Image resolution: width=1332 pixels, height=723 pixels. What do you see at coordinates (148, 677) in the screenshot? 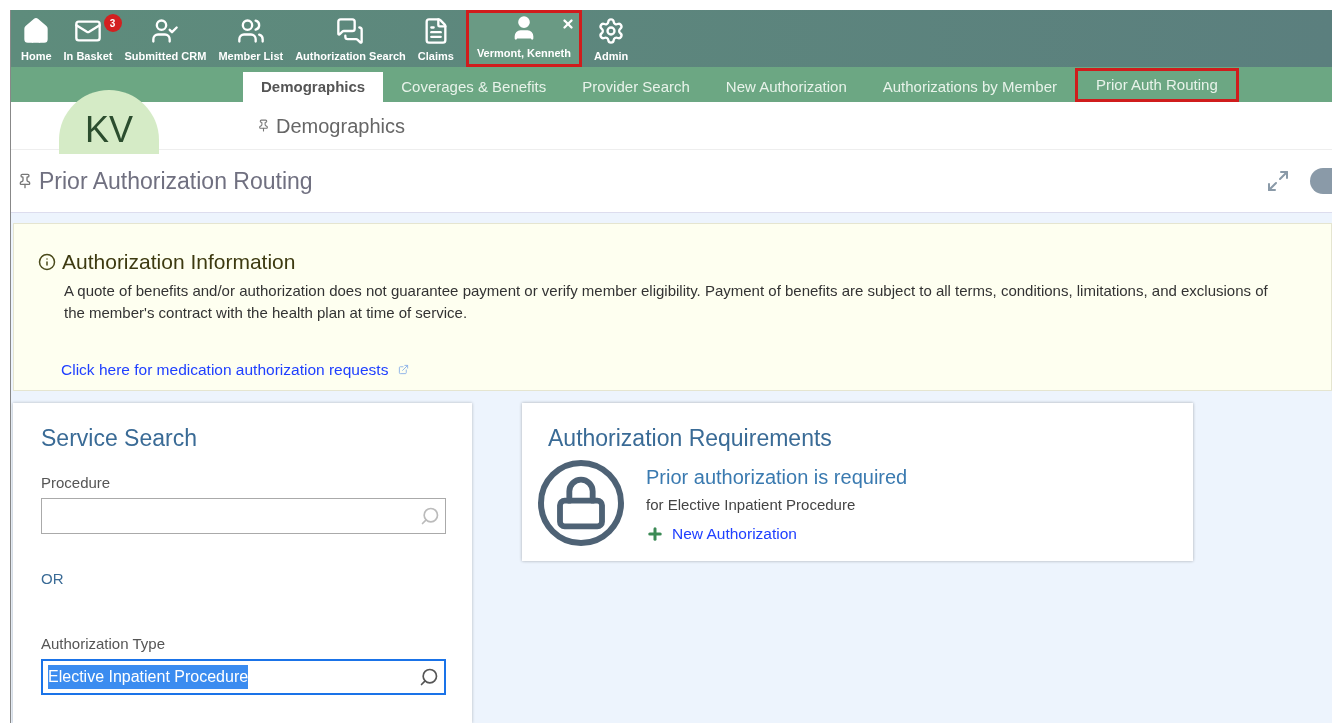
I see `field-value: Elective Inpatient Procedure` at bounding box center [148, 677].